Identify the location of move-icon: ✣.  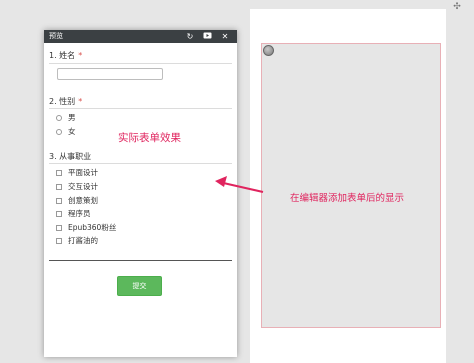
(457, 7).